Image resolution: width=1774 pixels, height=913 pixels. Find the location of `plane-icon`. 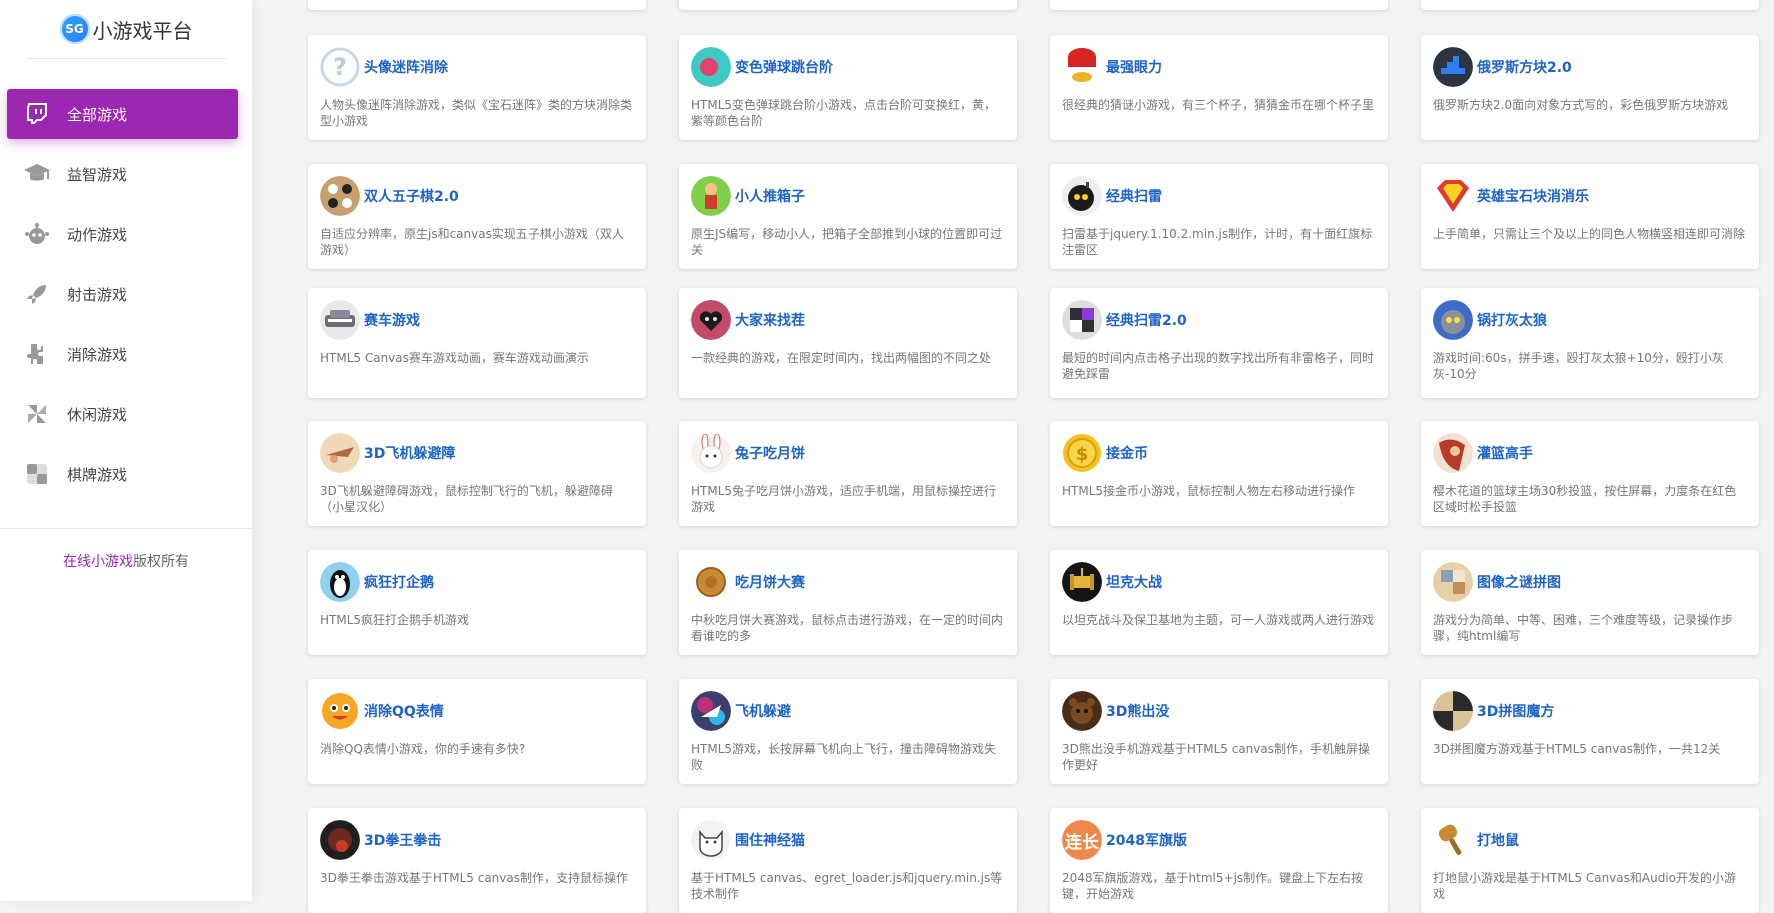

plane-icon is located at coordinates (340, 453).